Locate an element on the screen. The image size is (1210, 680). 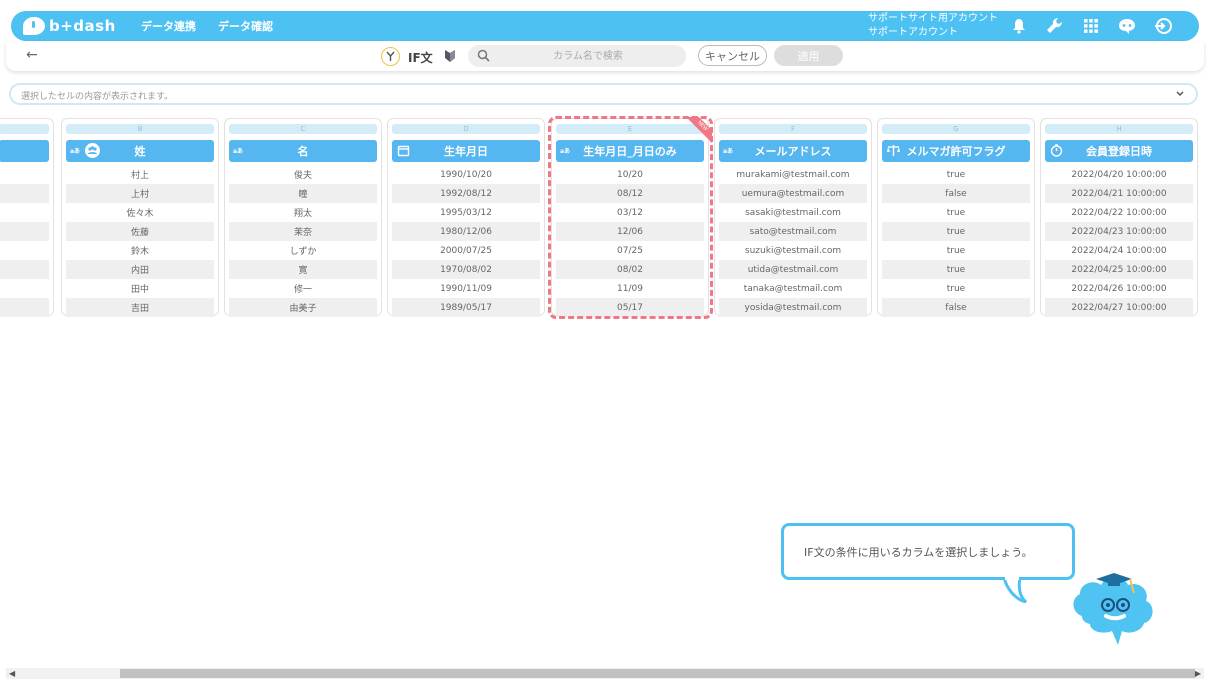
account-info: サポートサイト用アカウント サポートアカウント is located at coordinates (933, 26).